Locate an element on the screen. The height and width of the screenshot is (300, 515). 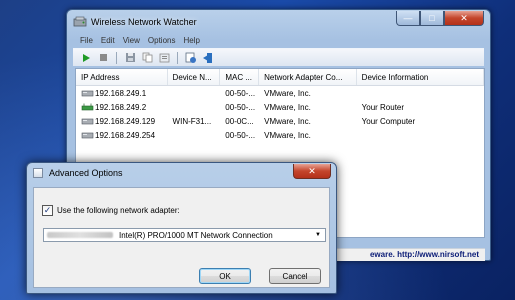
copy-button is located at coordinates (147, 58).